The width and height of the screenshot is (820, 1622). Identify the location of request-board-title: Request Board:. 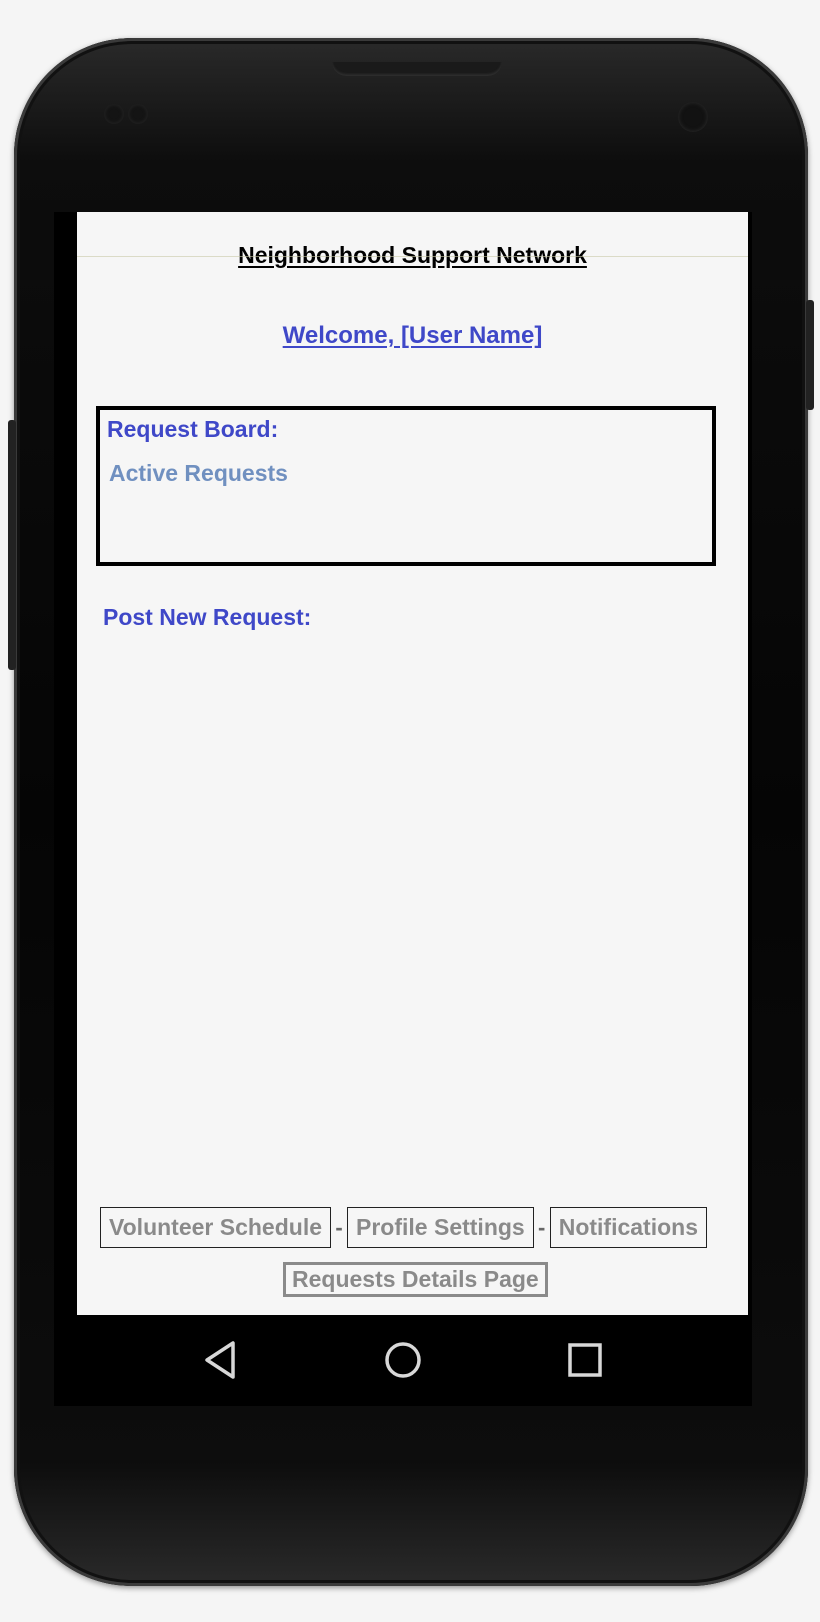
(193, 429).